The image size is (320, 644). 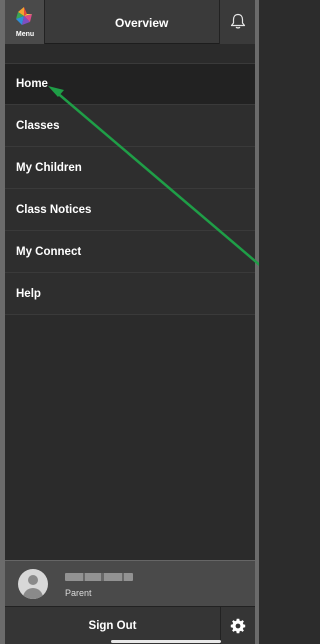 I want to click on sign-out-button: Sign Out, so click(x=113, y=625).